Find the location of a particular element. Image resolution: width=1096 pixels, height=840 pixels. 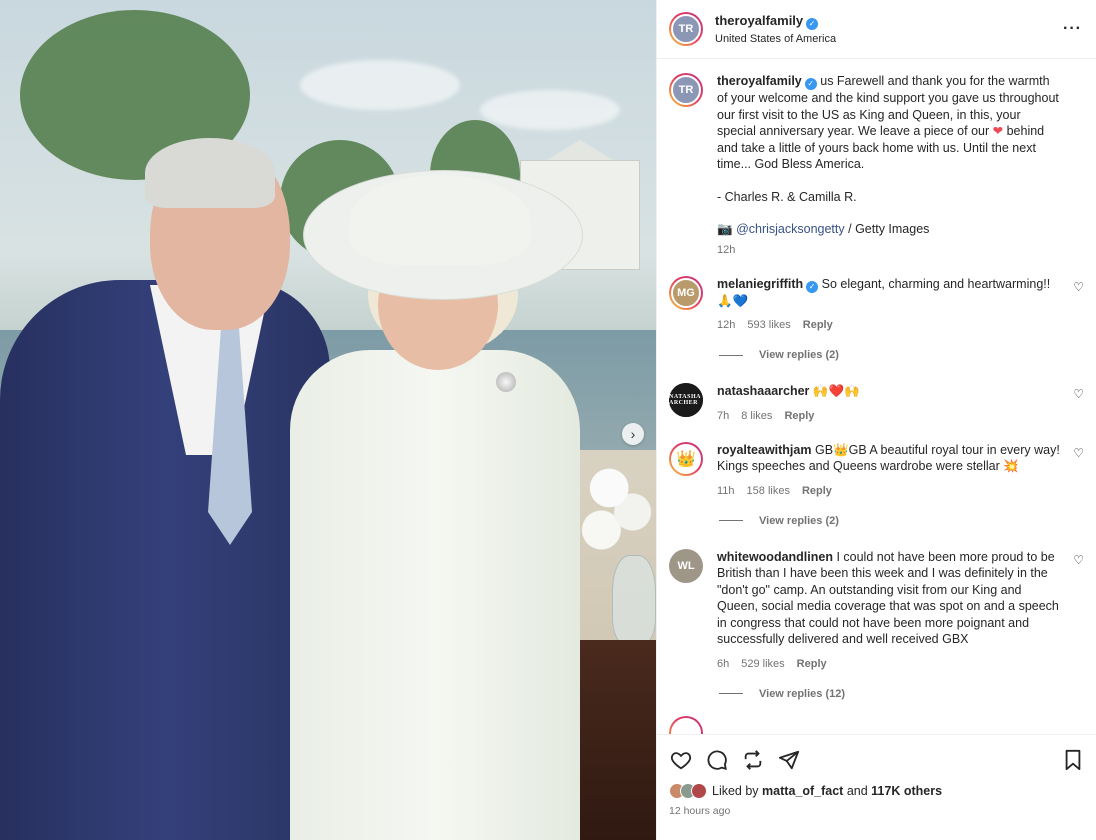

camera-icon: 📷 is located at coordinates (725, 229).